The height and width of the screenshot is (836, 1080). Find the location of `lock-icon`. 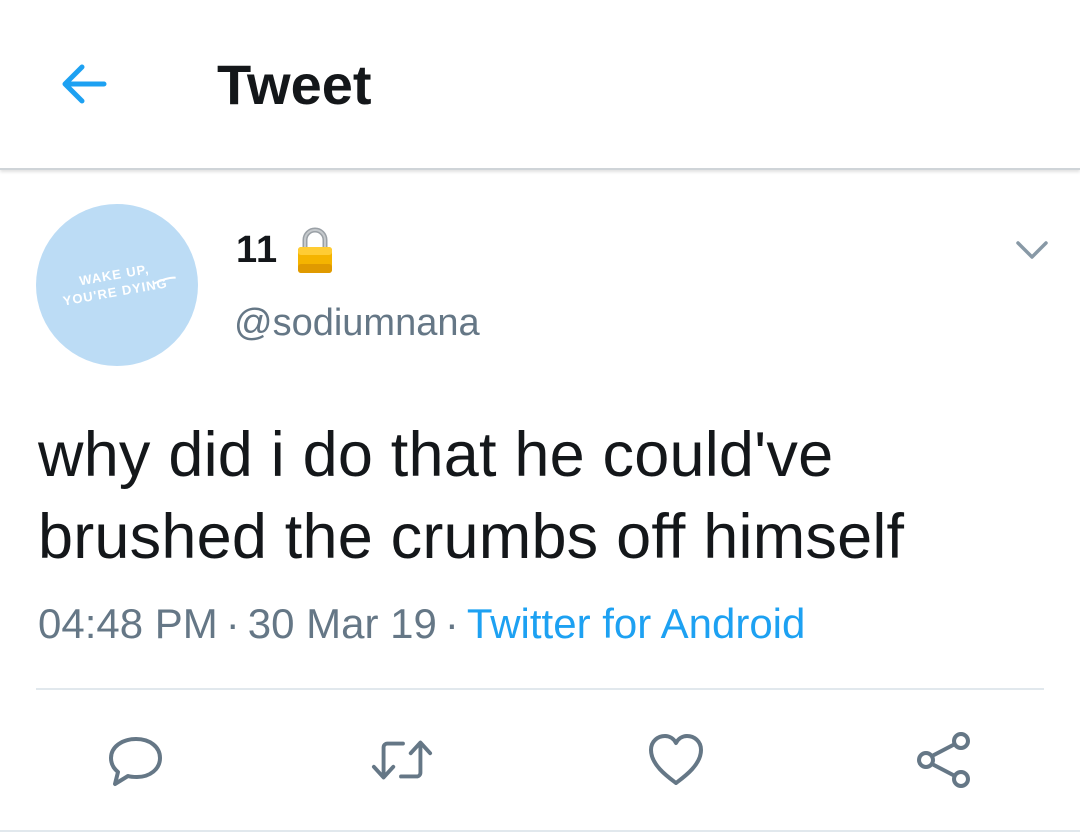

lock-icon is located at coordinates (315, 250).